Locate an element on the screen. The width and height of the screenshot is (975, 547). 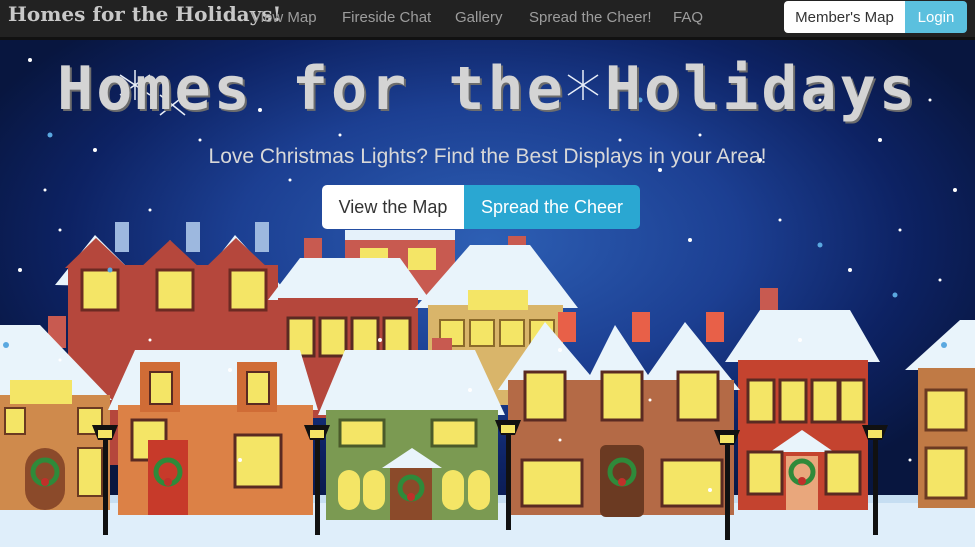
house-orange is located at coordinates (213, 432).